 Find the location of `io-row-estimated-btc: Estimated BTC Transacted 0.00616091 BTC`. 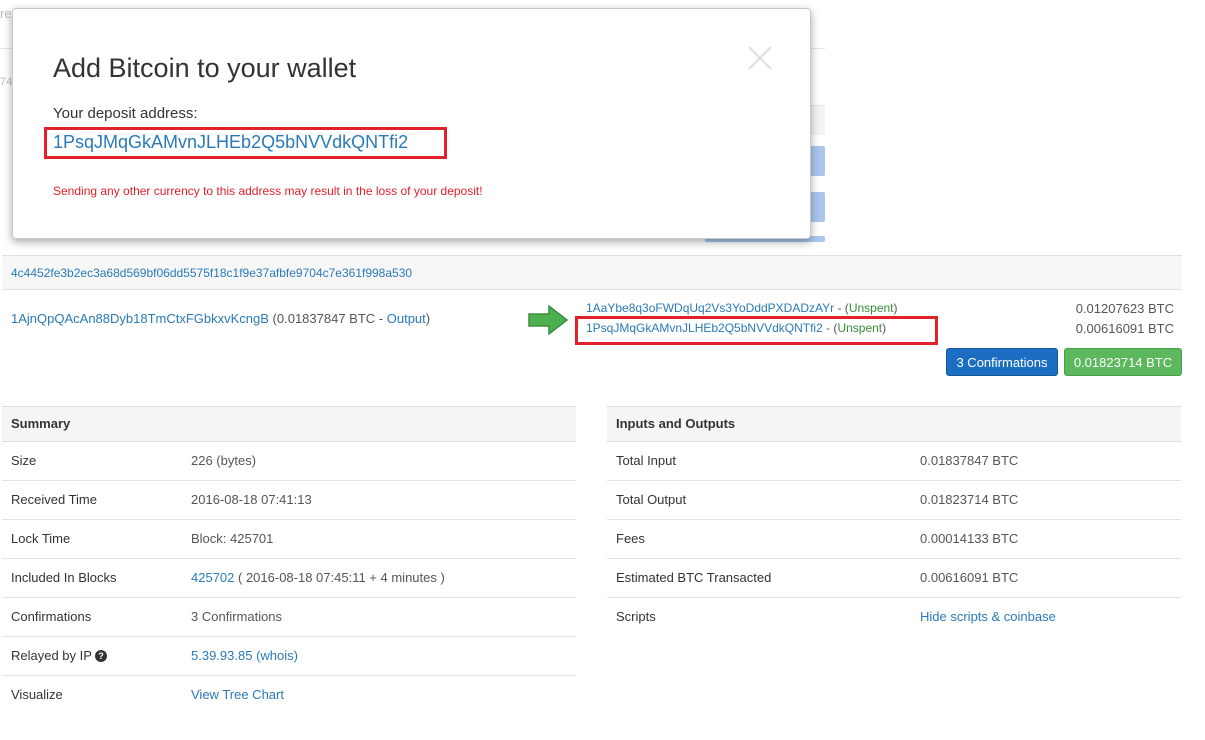

io-row-estimated-btc: Estimated BTC Transacted 0.00616091 BTC is located at coordinates (894, 578).